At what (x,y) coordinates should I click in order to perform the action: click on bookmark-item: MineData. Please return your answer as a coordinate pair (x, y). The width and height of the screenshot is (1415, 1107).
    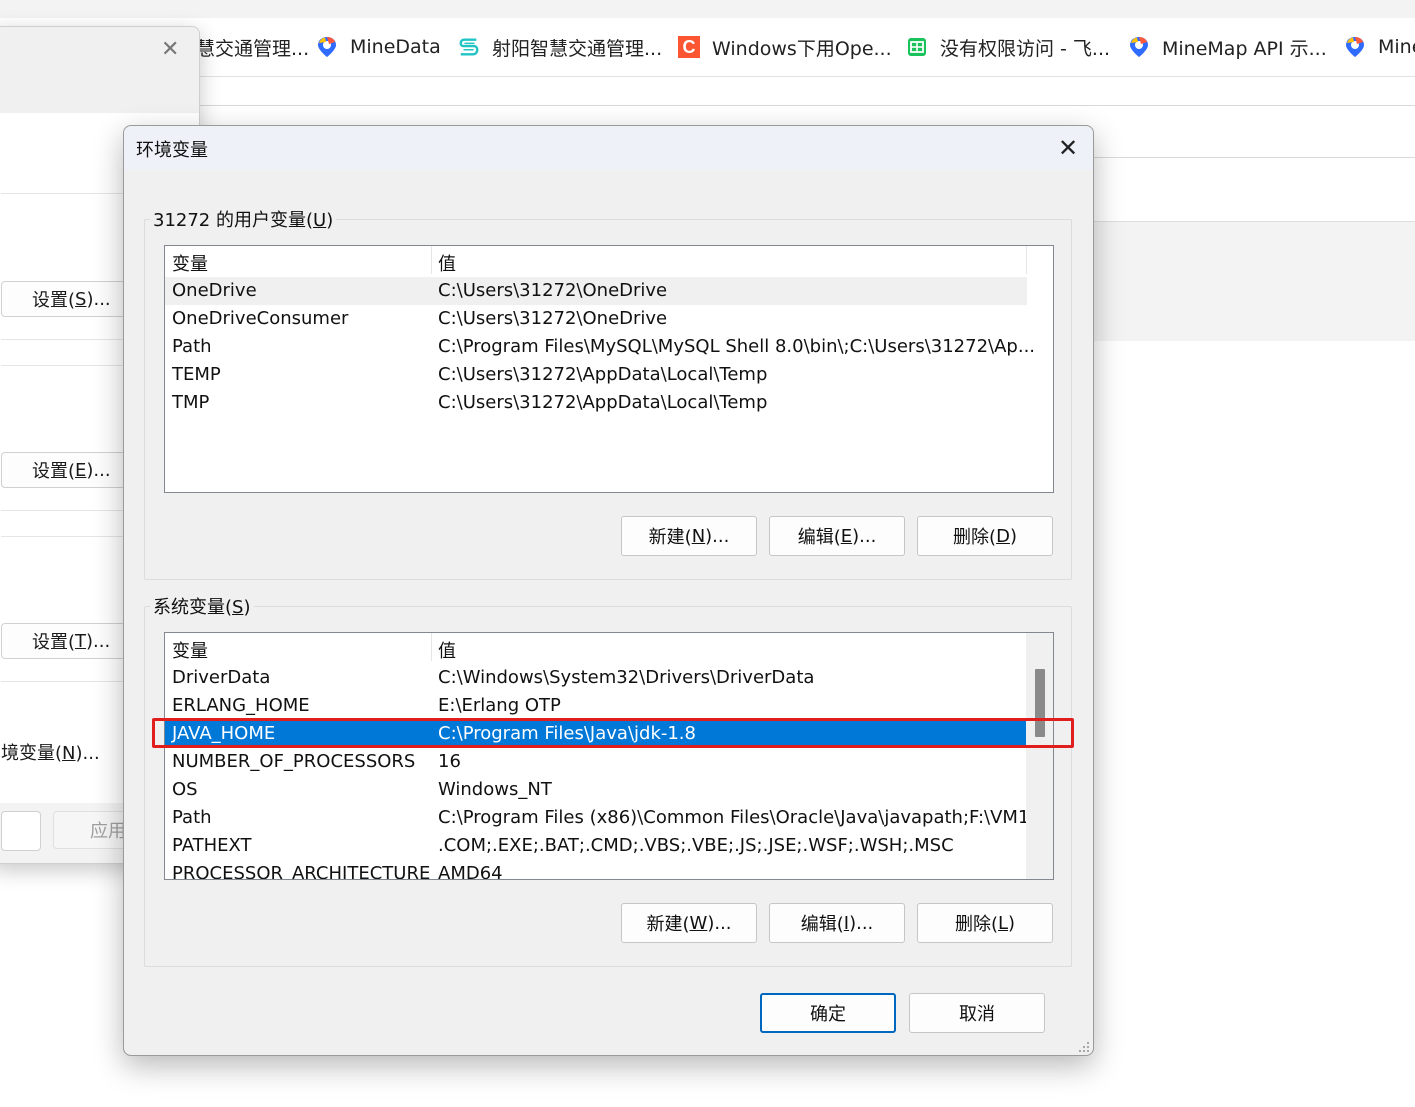
    Looking at the image, I should click on (378, 47).